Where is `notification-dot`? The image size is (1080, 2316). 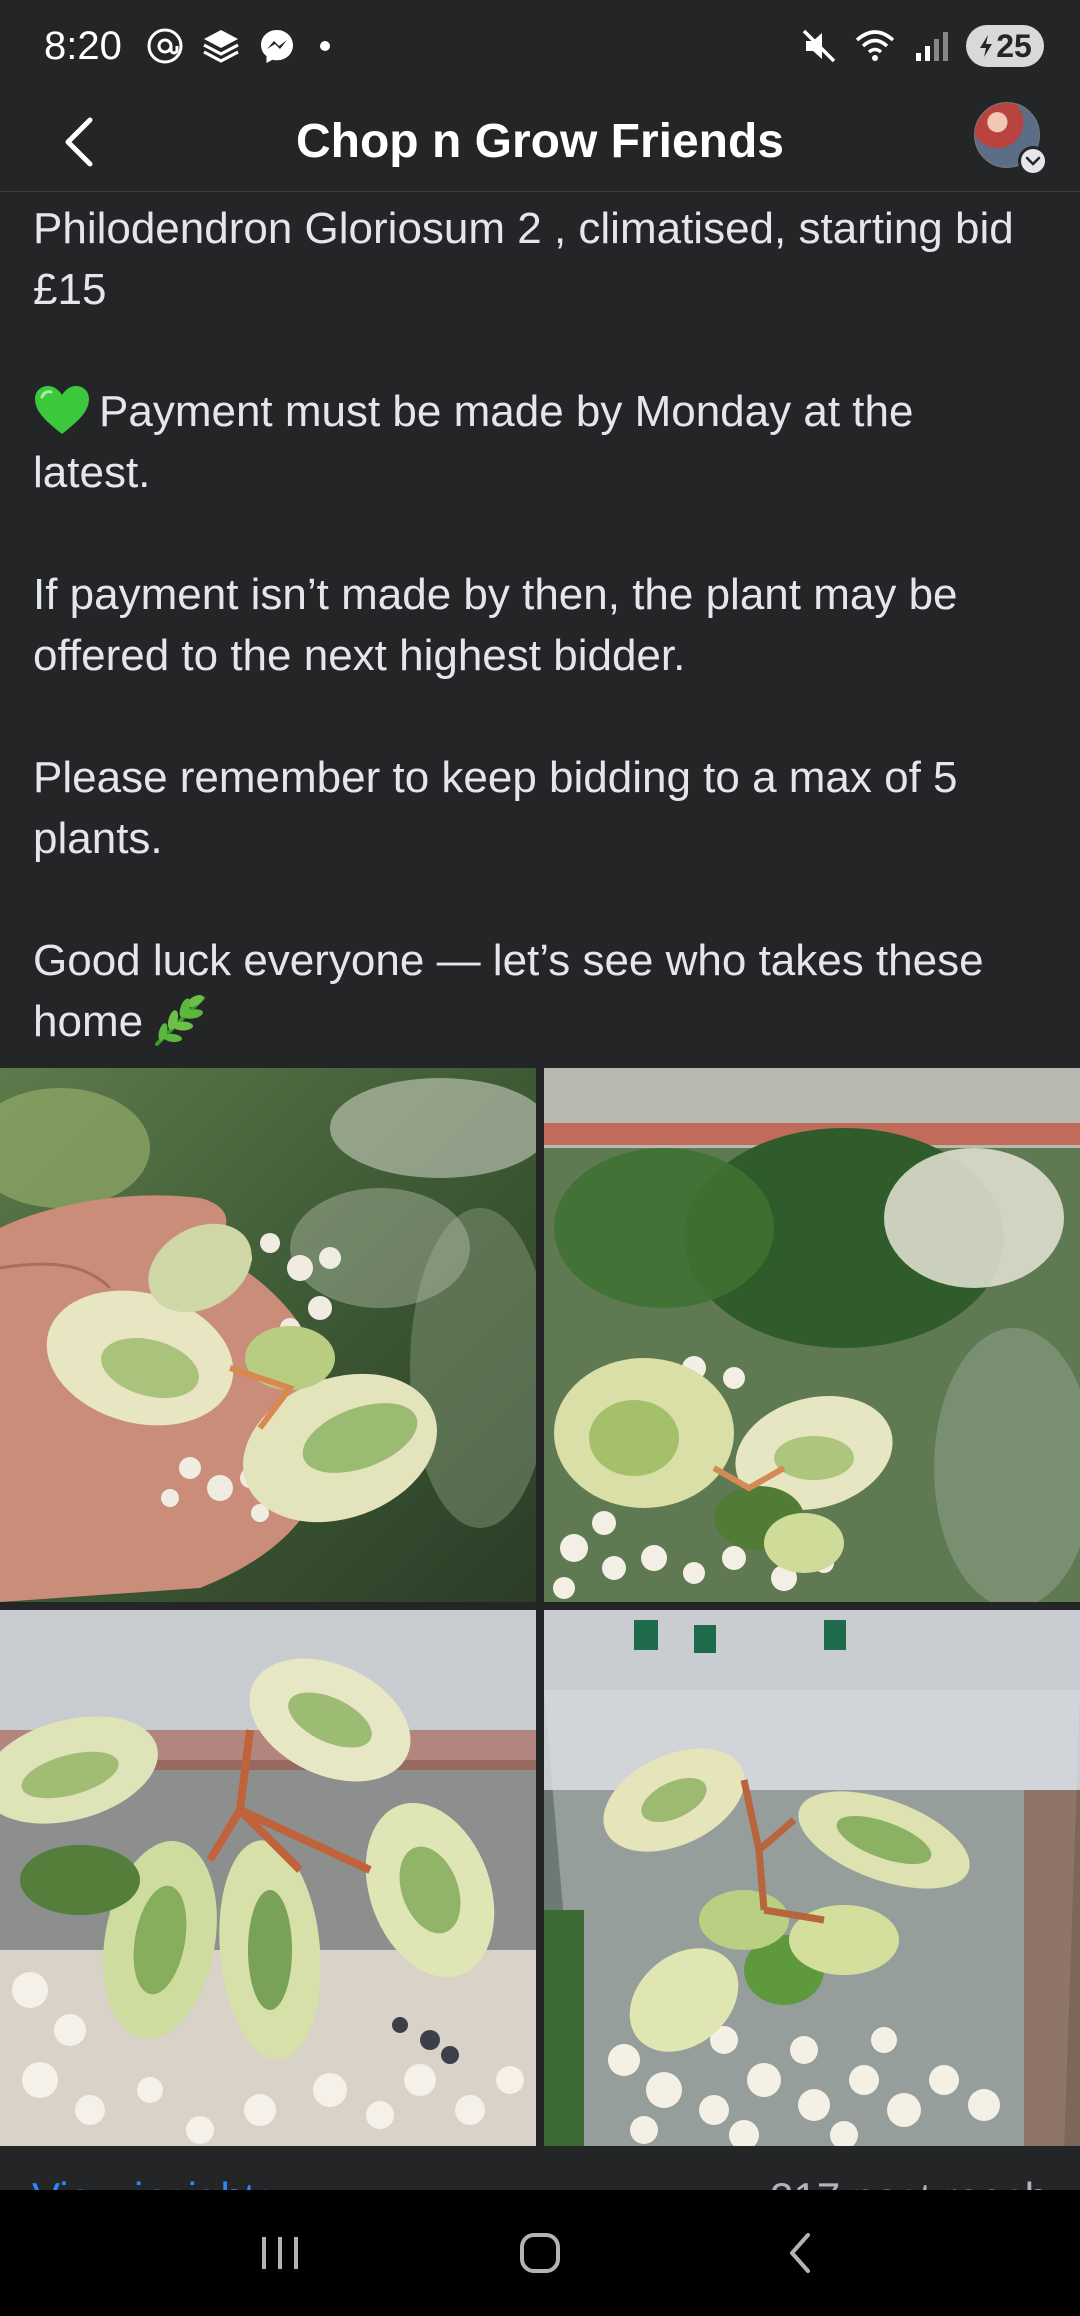 notification-dot is located at coordinates (324, 46).